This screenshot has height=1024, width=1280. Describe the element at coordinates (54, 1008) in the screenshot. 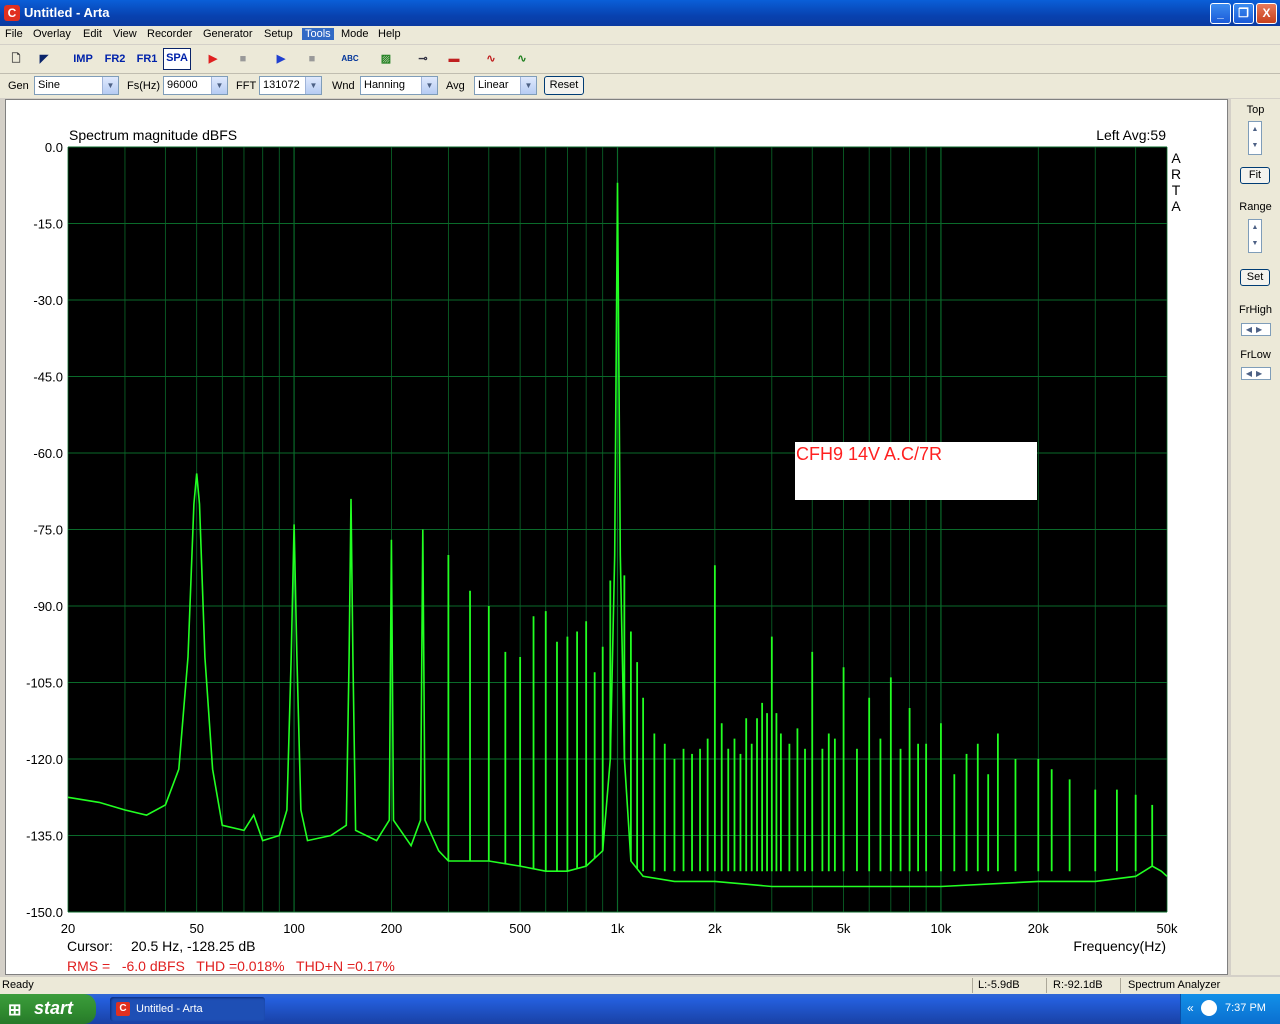

I see `start-label: start` at that location.